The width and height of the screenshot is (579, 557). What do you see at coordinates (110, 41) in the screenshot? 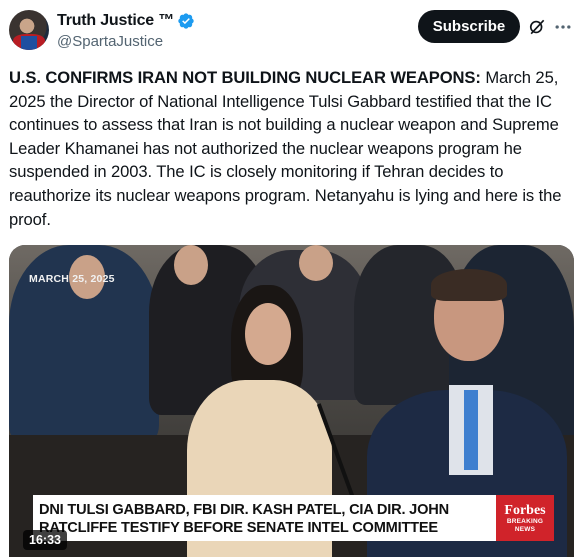
I see `handle: @SpartaJustice` at bounding box center [110, 41].